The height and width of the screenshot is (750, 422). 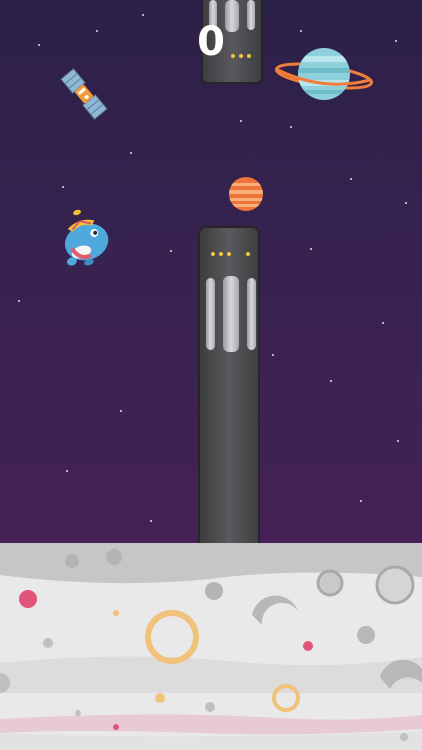 What do you see at coordinates (246, 194) in the screenshot?
I see `orange-planet-icon` at bounding box center [246, 194].